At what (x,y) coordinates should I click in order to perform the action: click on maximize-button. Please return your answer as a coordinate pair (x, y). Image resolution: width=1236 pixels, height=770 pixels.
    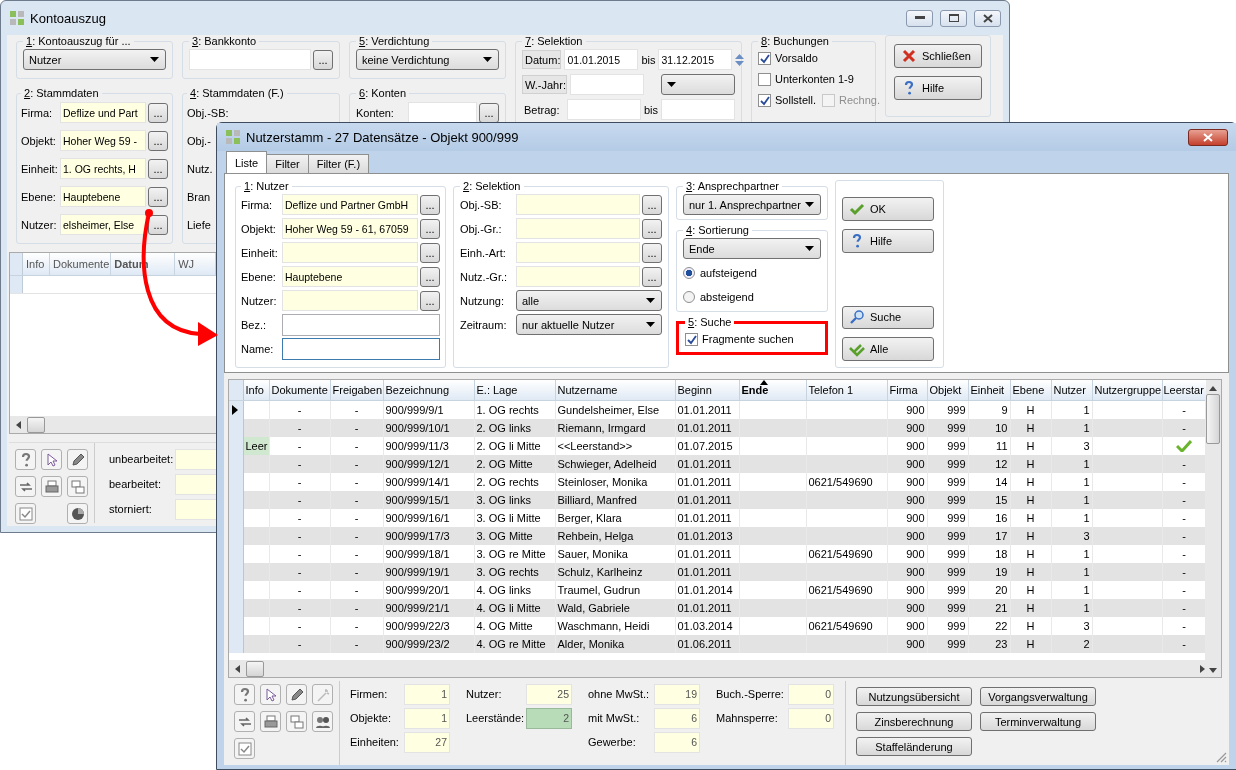
    Looking at the image, I should click on (953, 18).